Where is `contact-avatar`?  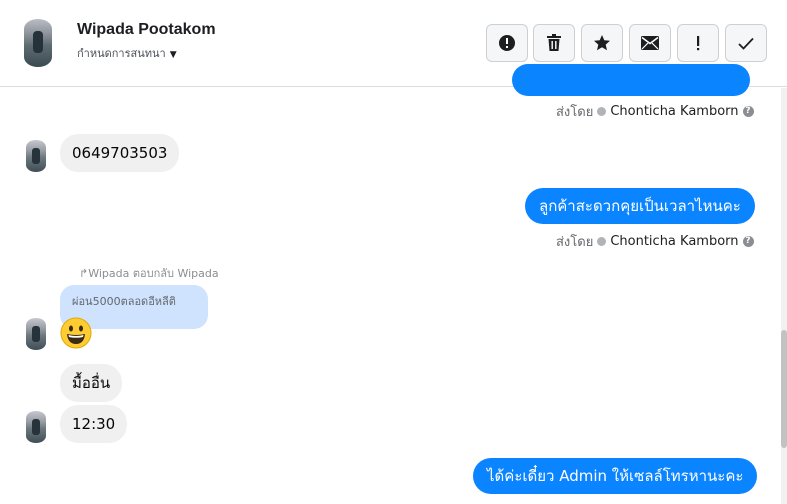
contact-avatar is located at coordinates (38, 43).